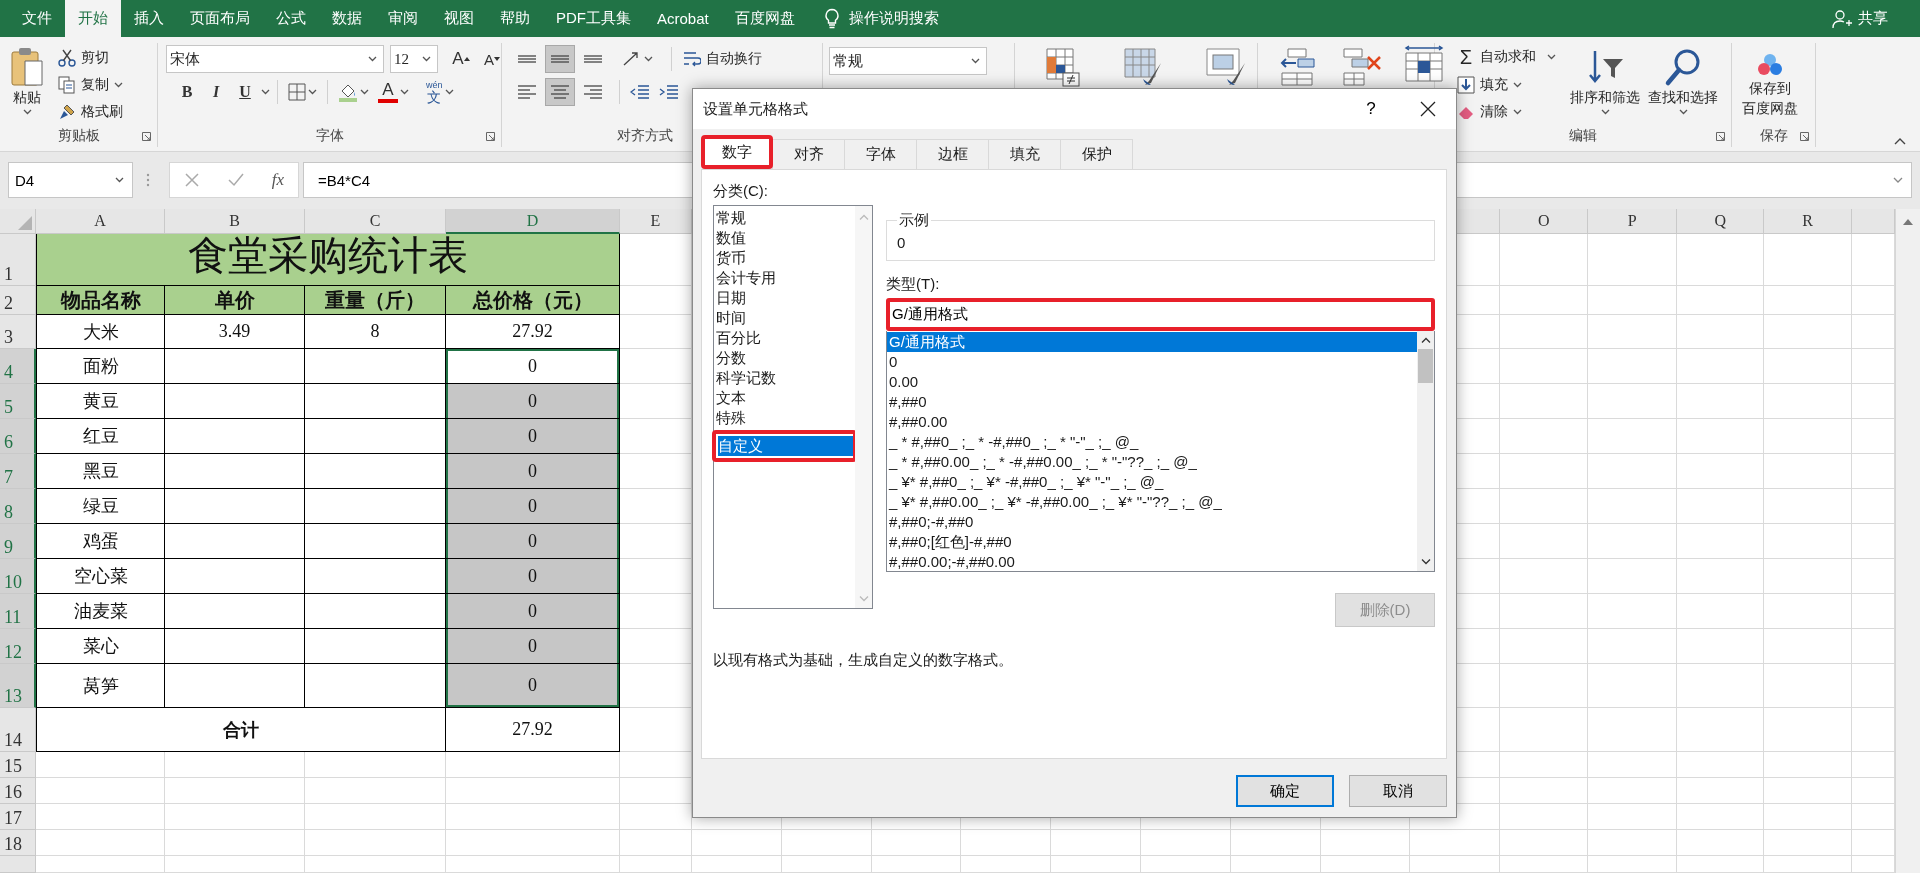 The image size is (1920, 874). What do you see at coordinates (375, 300) in the screenshot?
I see `column-title: 重量（斤）` at bounding box center [375, 300].